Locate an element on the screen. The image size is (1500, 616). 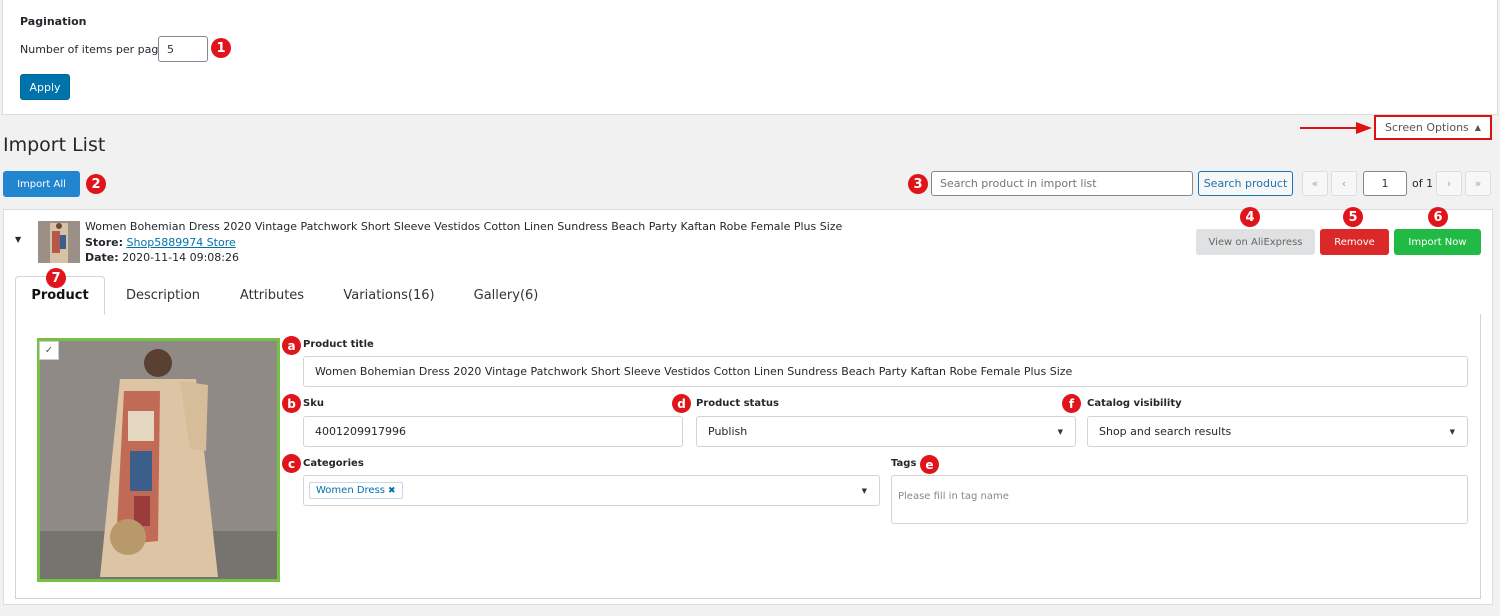
callout-badge-c: c is located at coordinates (291, 463).